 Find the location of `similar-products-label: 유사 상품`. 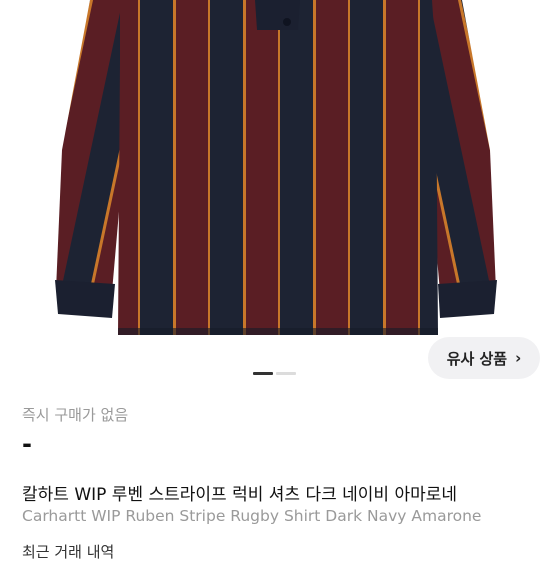

similar-products-label: 유사 상품 is located at coordinates (477, 358).